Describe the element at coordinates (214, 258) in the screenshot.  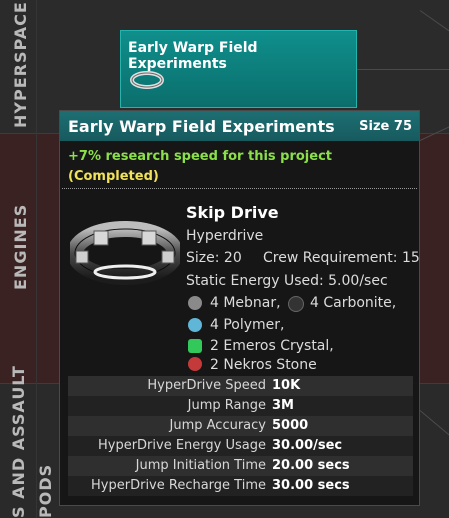
I see `component-size: Size: 20` at that location.